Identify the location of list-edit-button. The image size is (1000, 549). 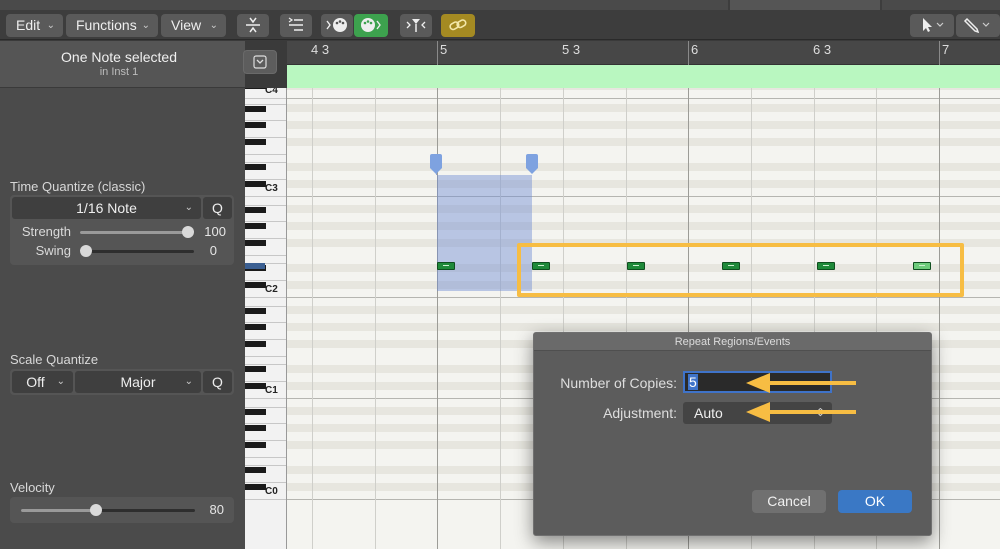
(296, 25).